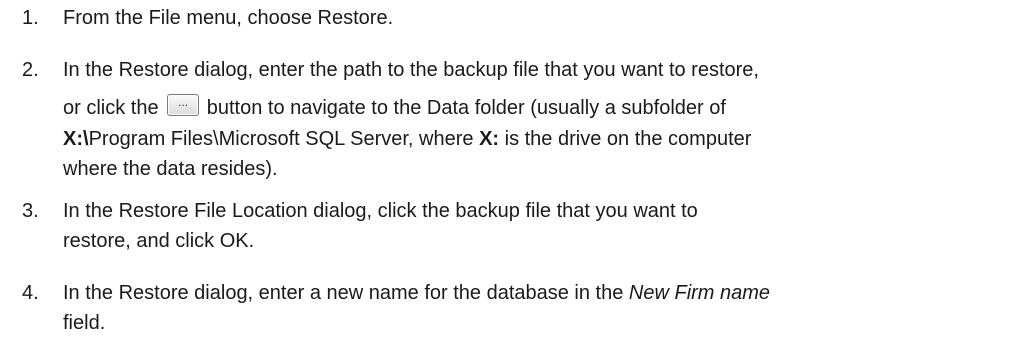 This screenshot has height=352, width=1014. Describe the element at coordinates (30, 18) in the screenshot. I see `step-number: 1.` at that location.